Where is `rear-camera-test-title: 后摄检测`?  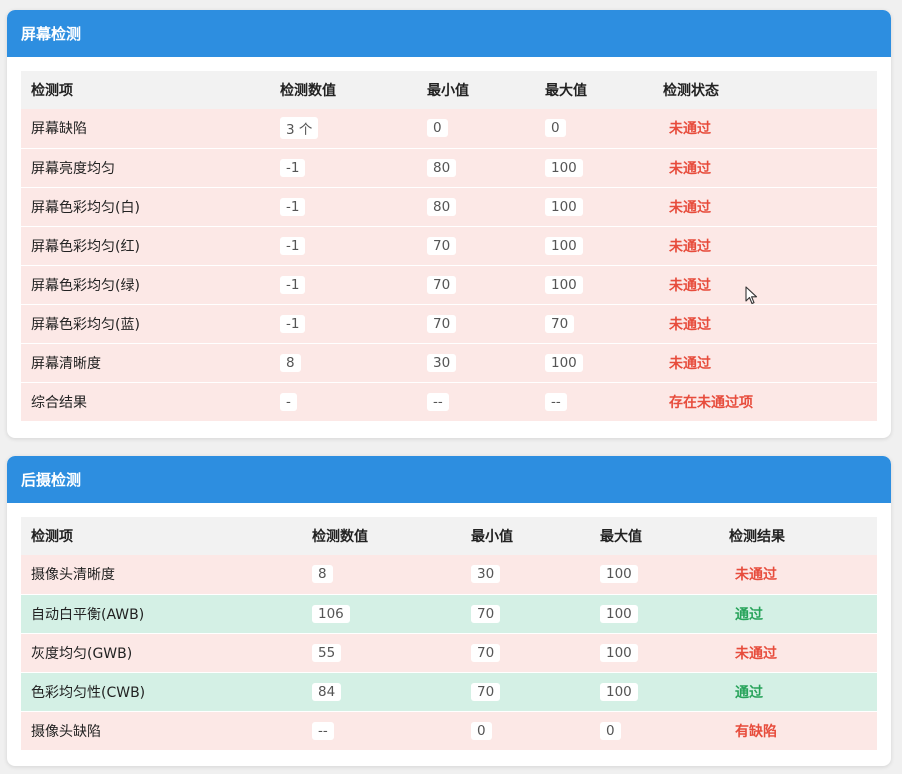
rear-camera-test-title: 后摄检测 is located at coordinates (449, 479).